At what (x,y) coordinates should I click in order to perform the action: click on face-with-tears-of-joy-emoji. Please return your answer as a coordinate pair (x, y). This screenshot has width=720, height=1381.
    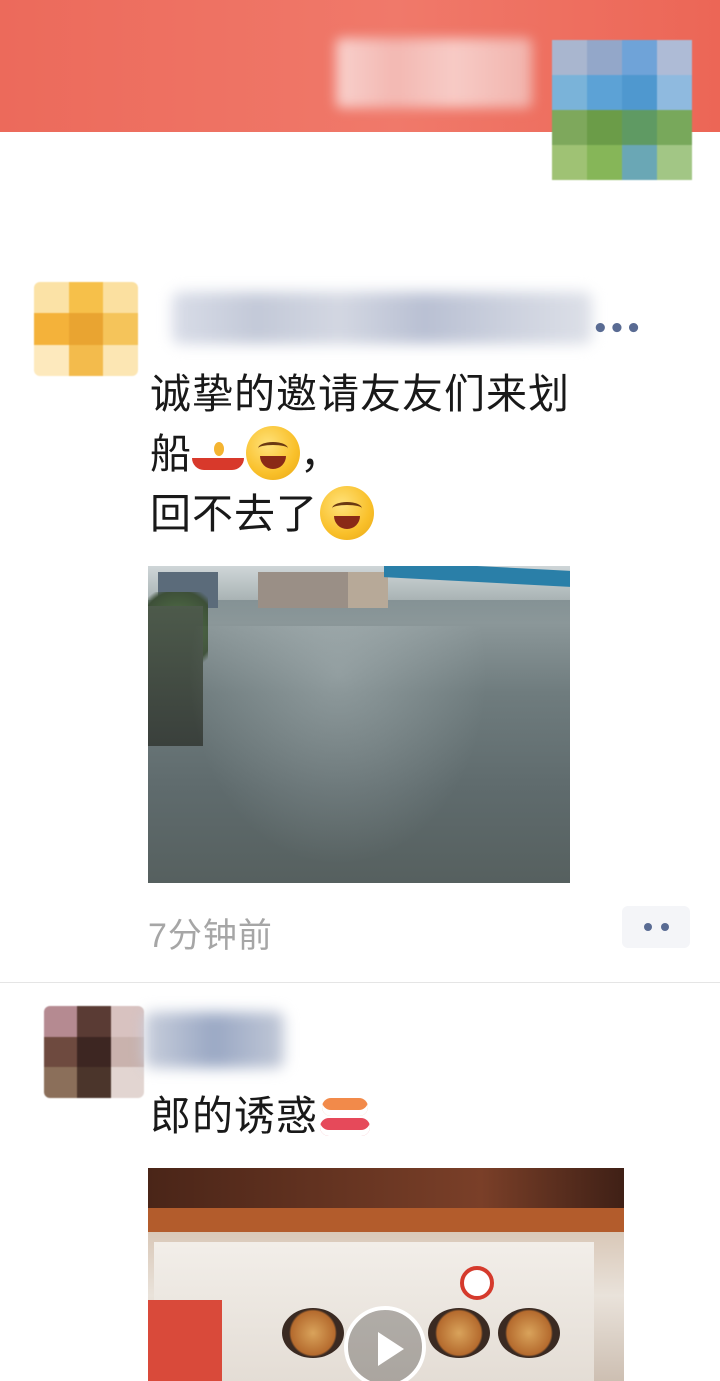
    Looking at the image, I should click on (273, 453).